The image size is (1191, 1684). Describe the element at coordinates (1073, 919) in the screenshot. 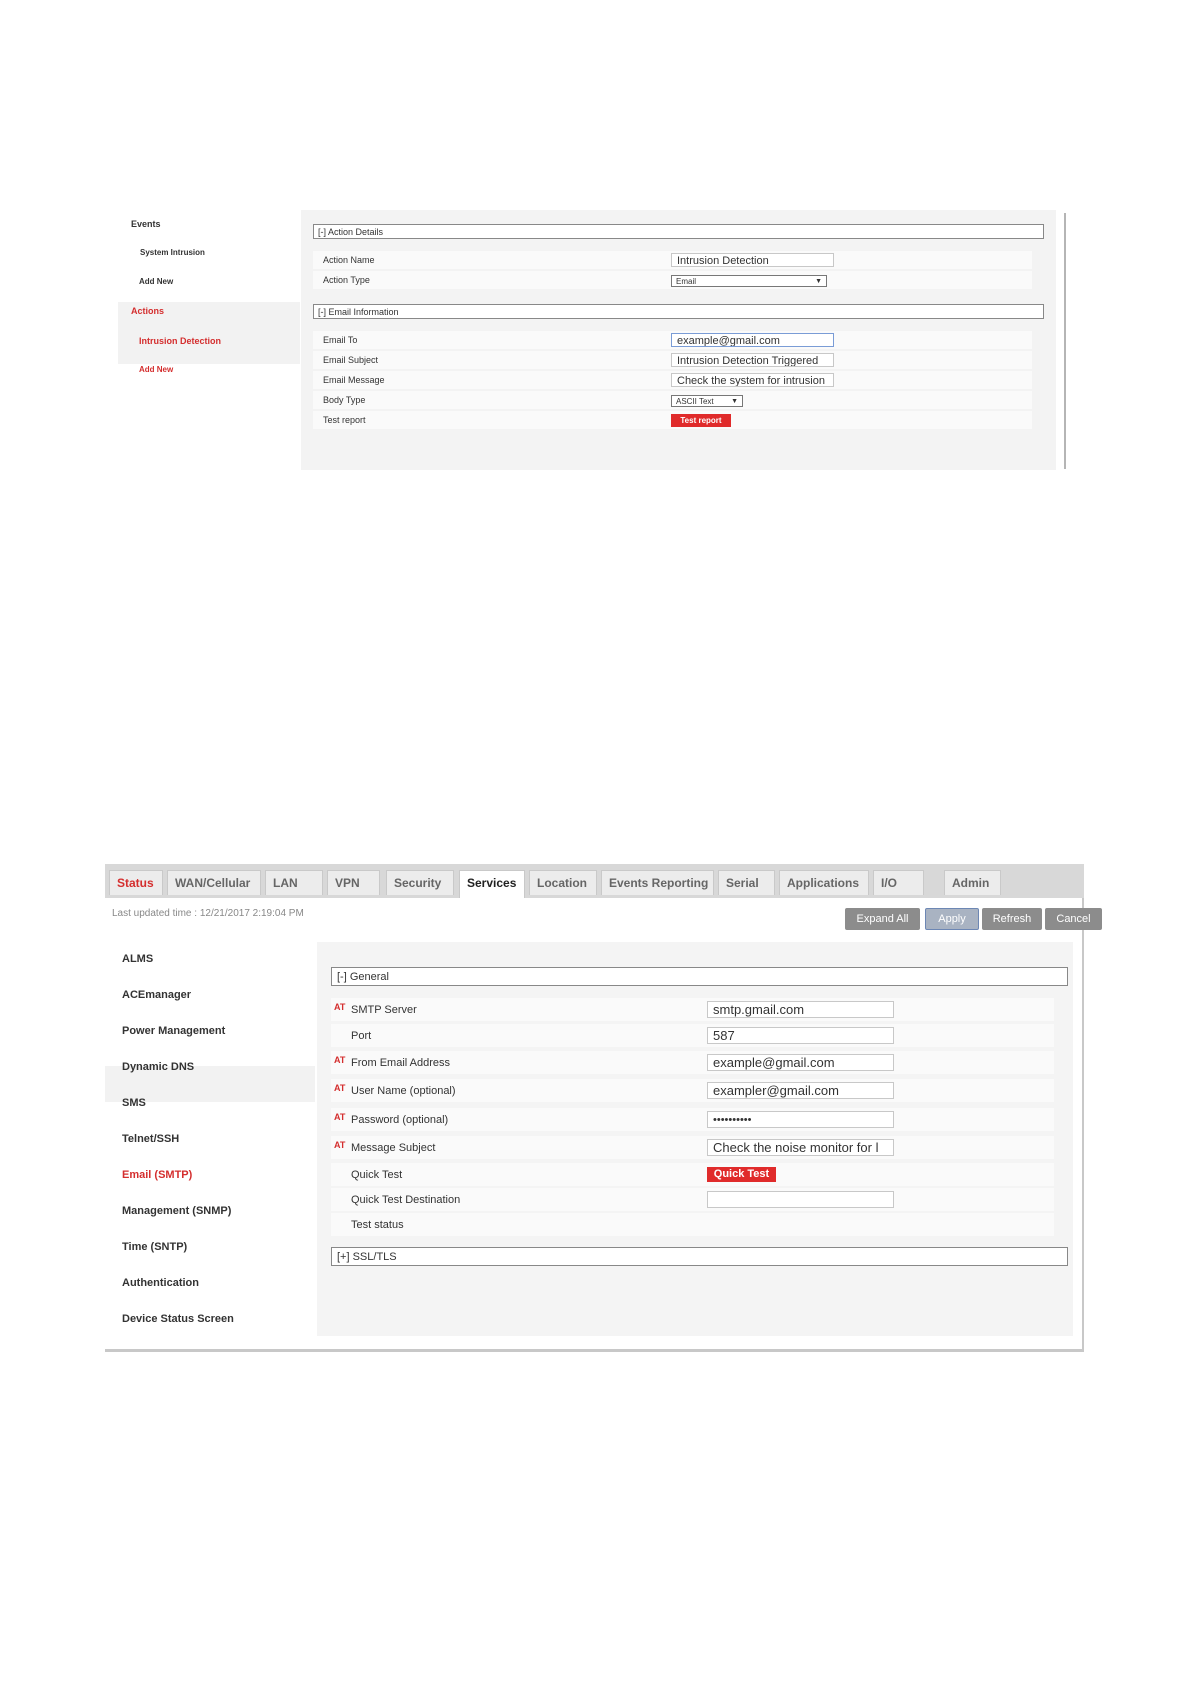

I see `cancel-button: Cancel` at that location.